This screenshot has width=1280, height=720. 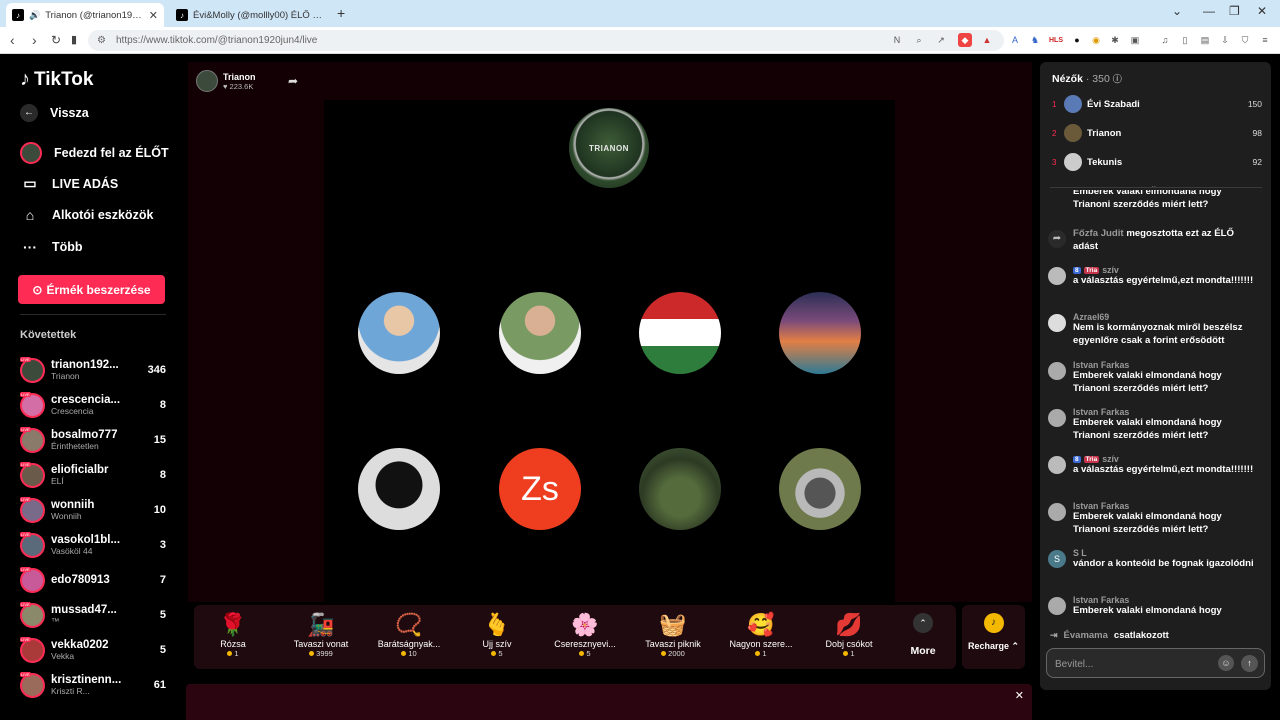 What do you see at coordinates (1157, 133) in the screenshot?
I see `ranking-row: 2 Trianon 98` at bounding box center [1157, 133].